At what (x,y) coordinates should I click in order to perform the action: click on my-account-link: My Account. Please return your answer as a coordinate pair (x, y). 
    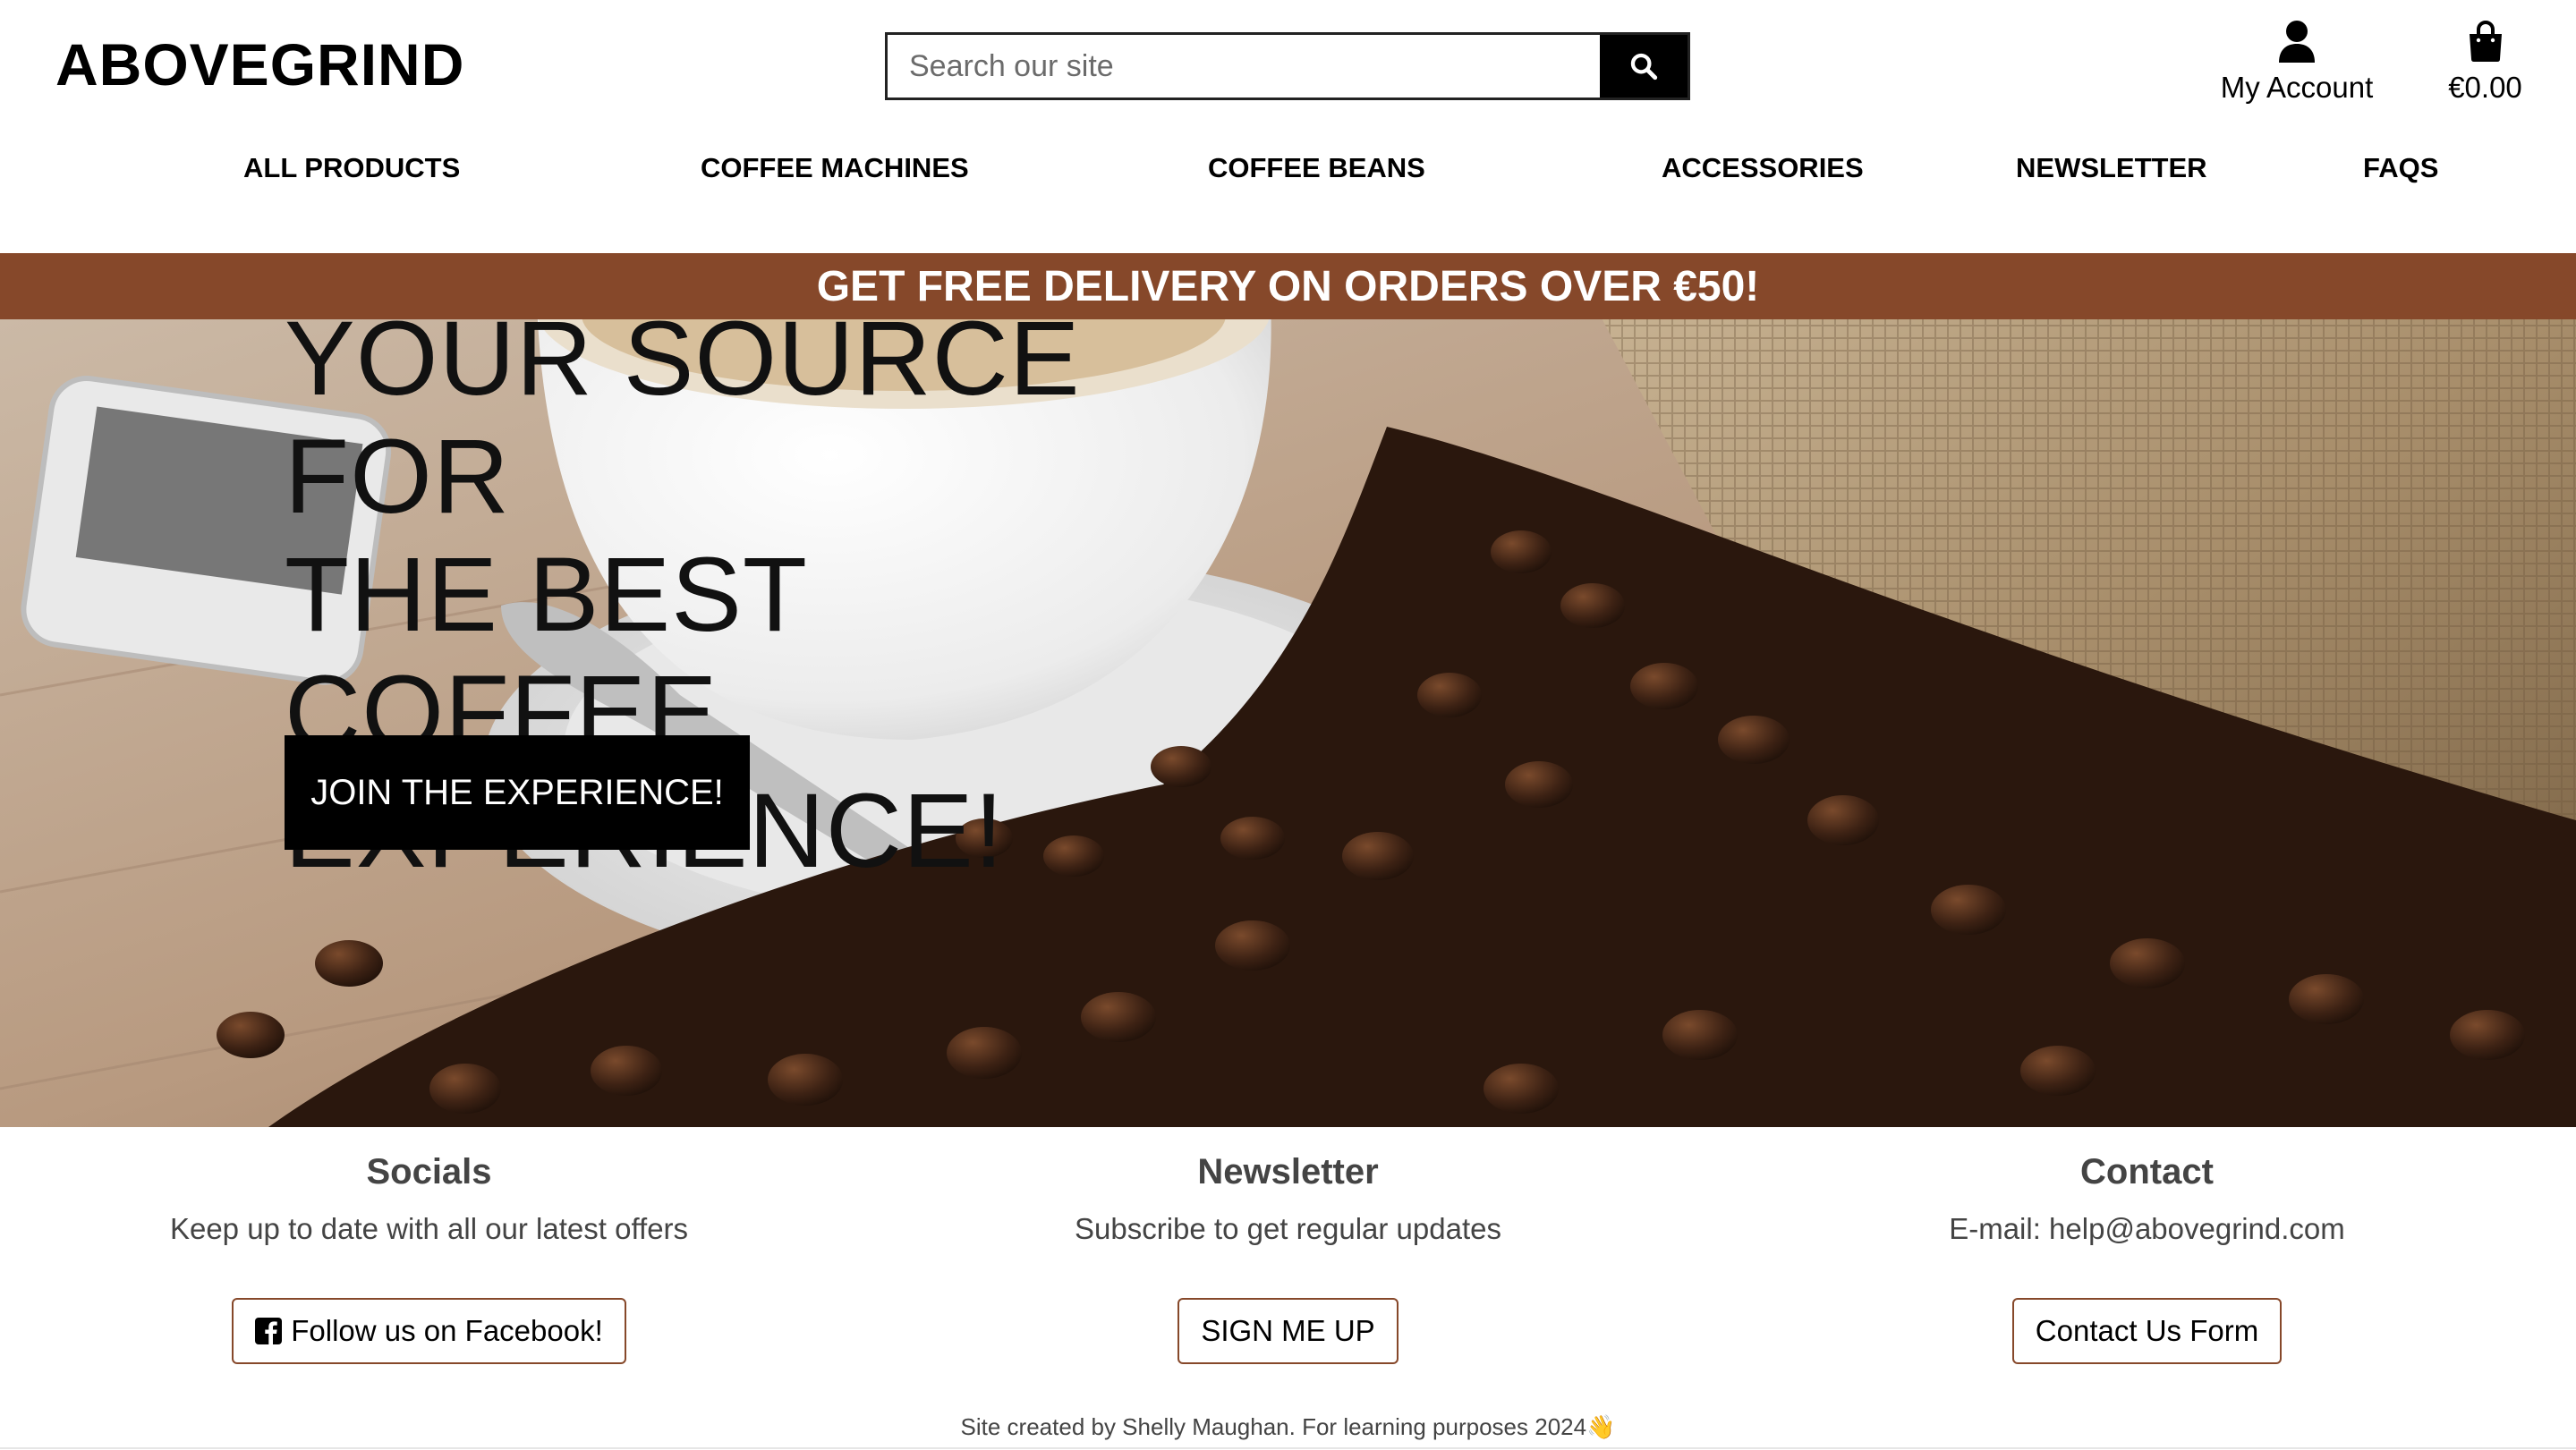
    Looking at the image, I should click on (2297, 62).